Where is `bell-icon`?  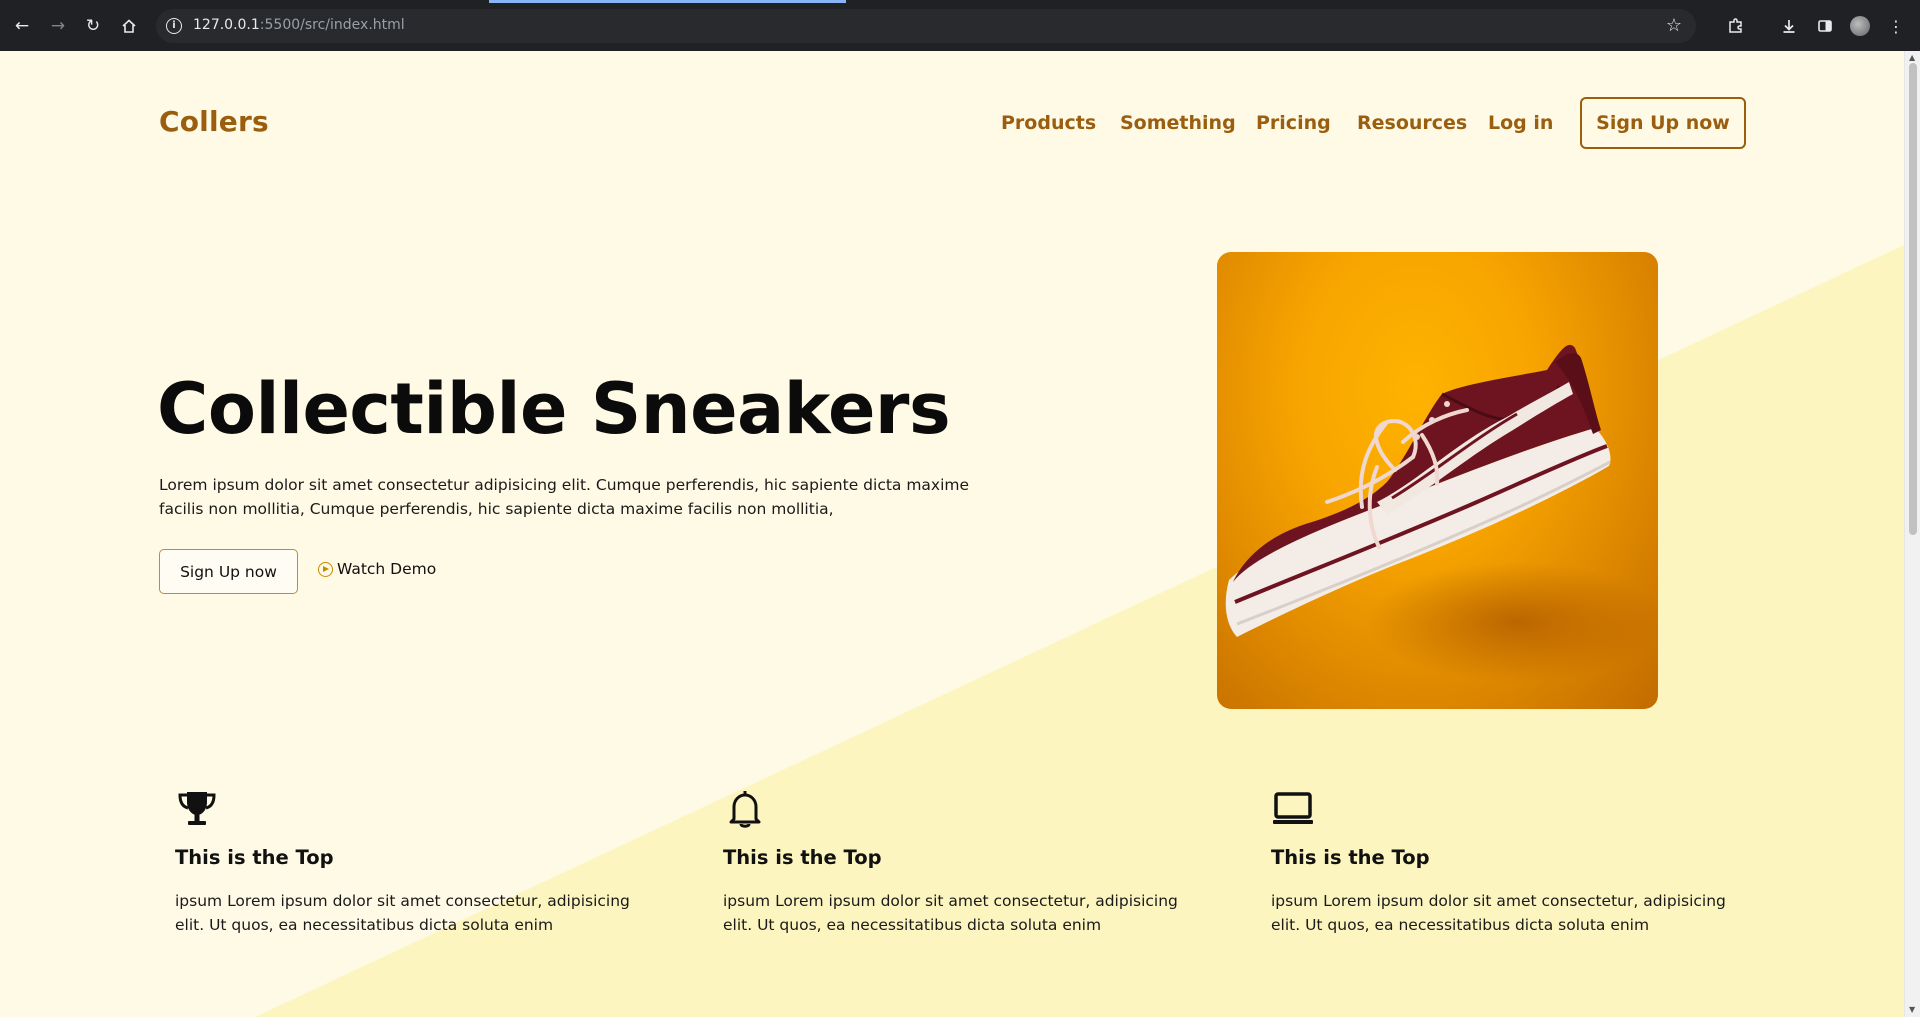 bell-icon is located at coordinates (745, 809).